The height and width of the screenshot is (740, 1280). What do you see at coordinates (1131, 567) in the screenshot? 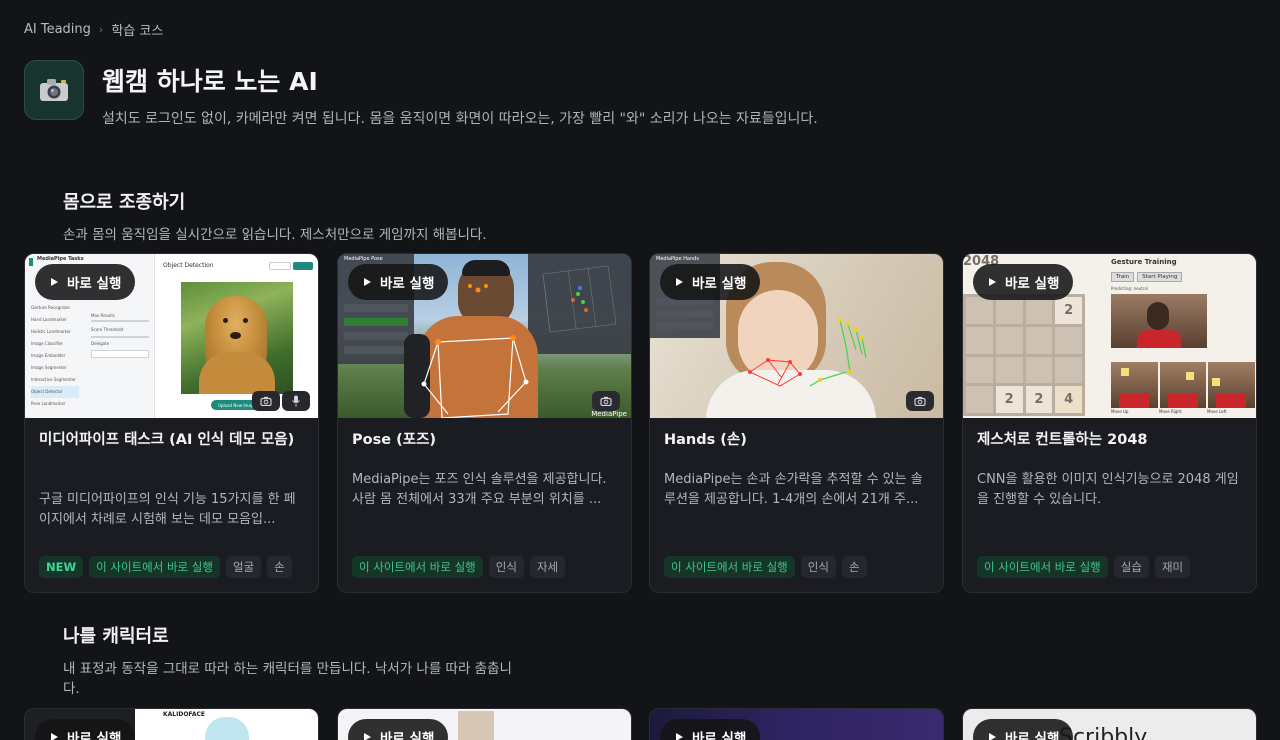
I see `tag: 실습` at bounding box center [1131, 567].